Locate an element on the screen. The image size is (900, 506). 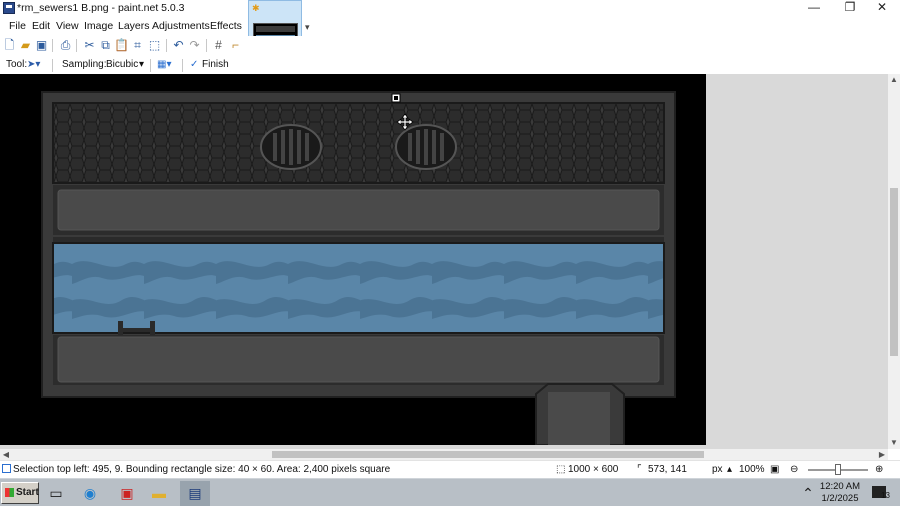
paste-icon: 📋 is located at coordinates (121, 45).